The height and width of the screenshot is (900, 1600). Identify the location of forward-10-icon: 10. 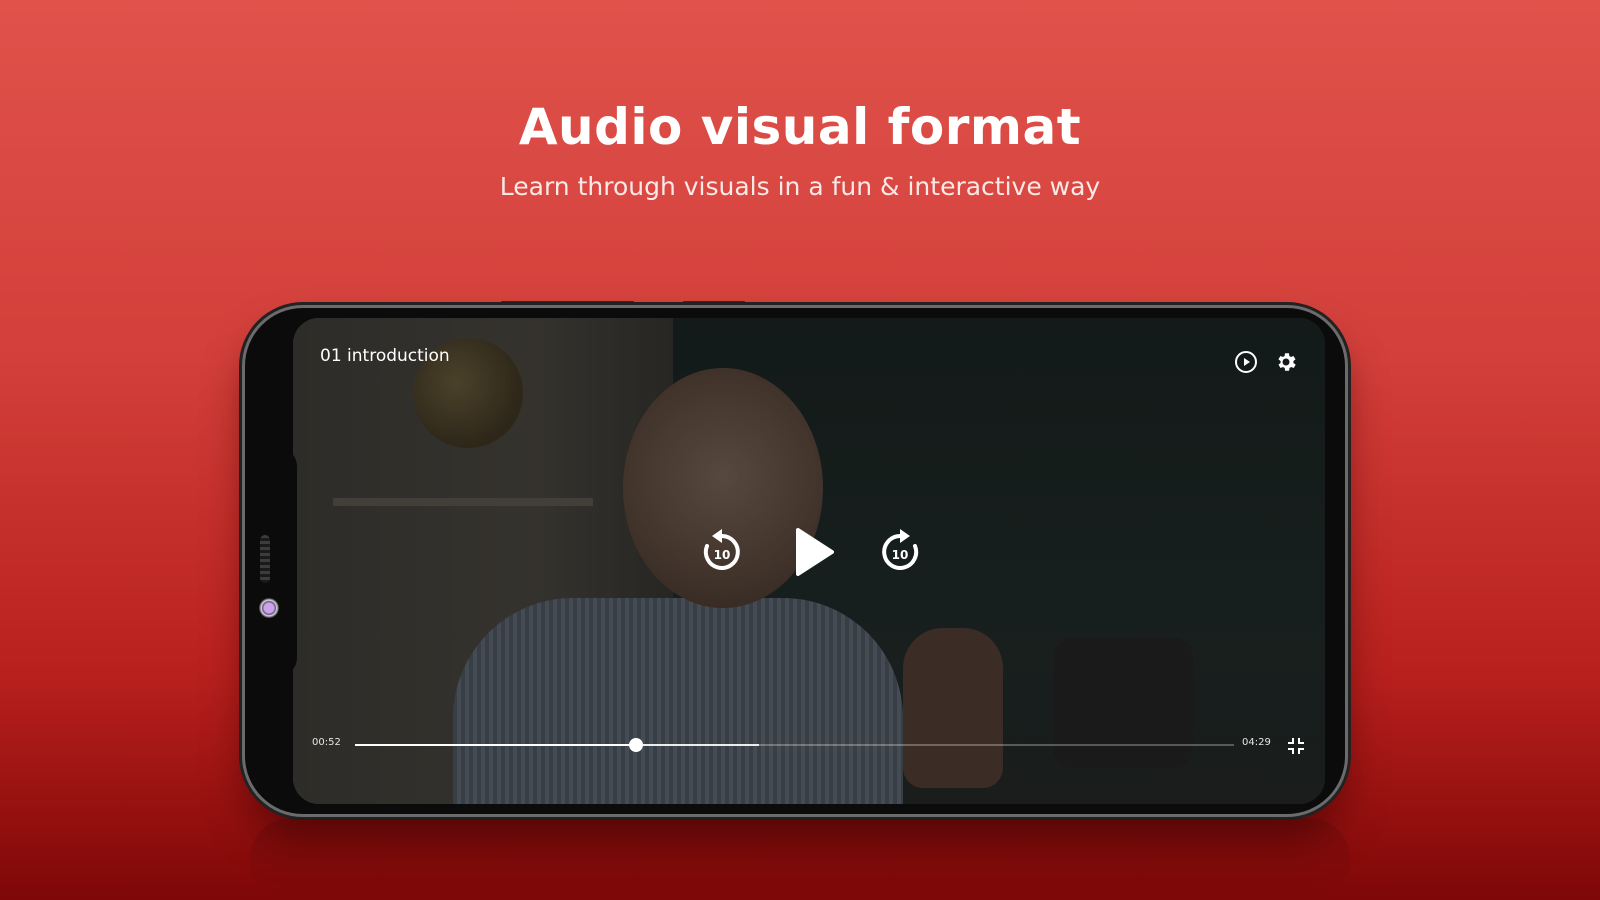
(900, 549).